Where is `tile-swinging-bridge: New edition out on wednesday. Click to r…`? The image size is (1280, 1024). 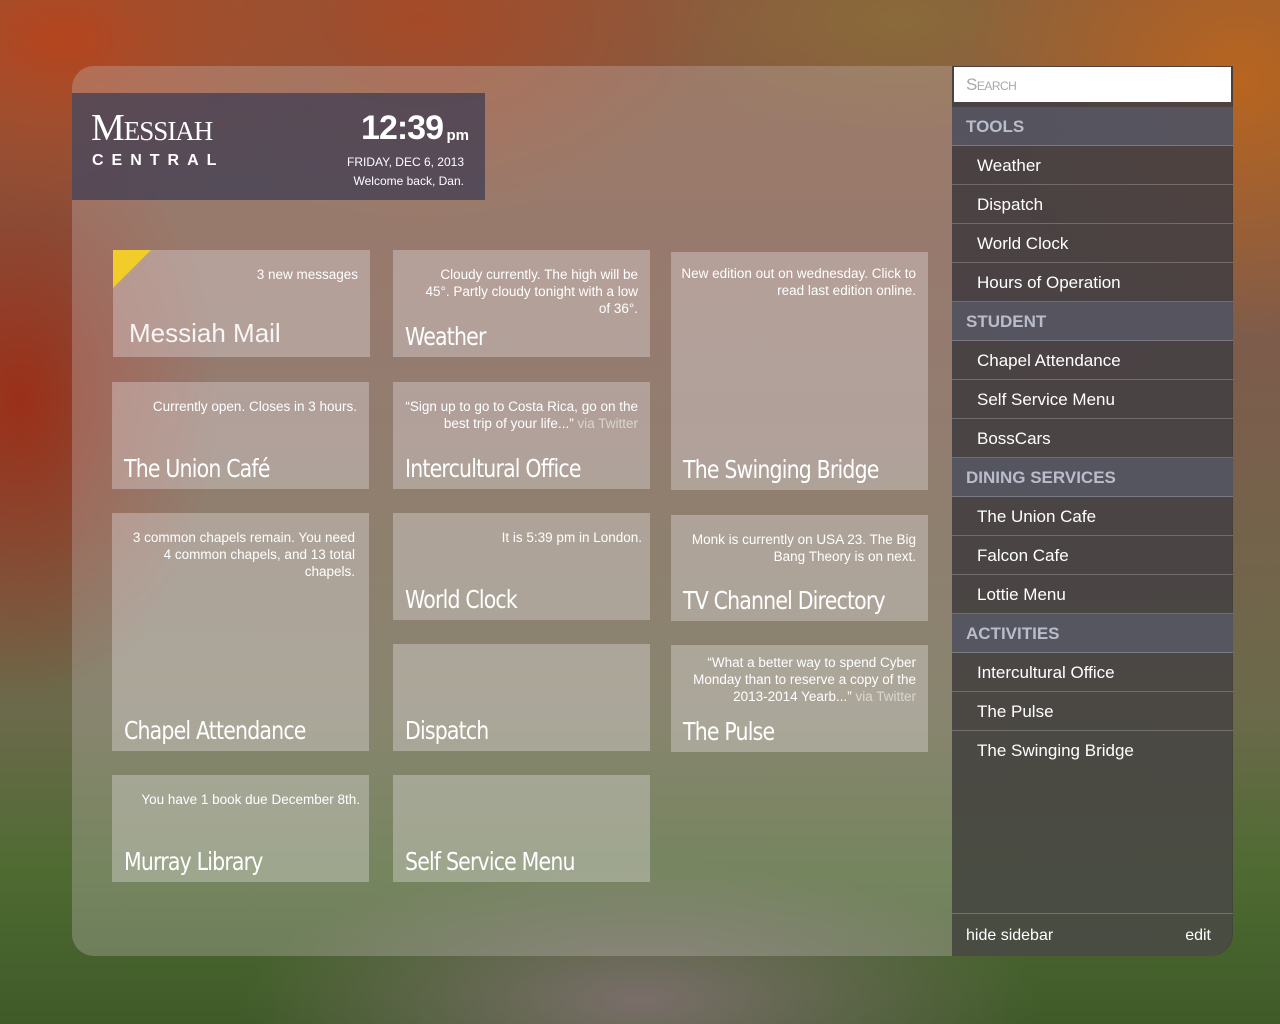
tile-swinging-bridge: New edition out on wednesday. Click to r… is located at coordinates (799, 371).